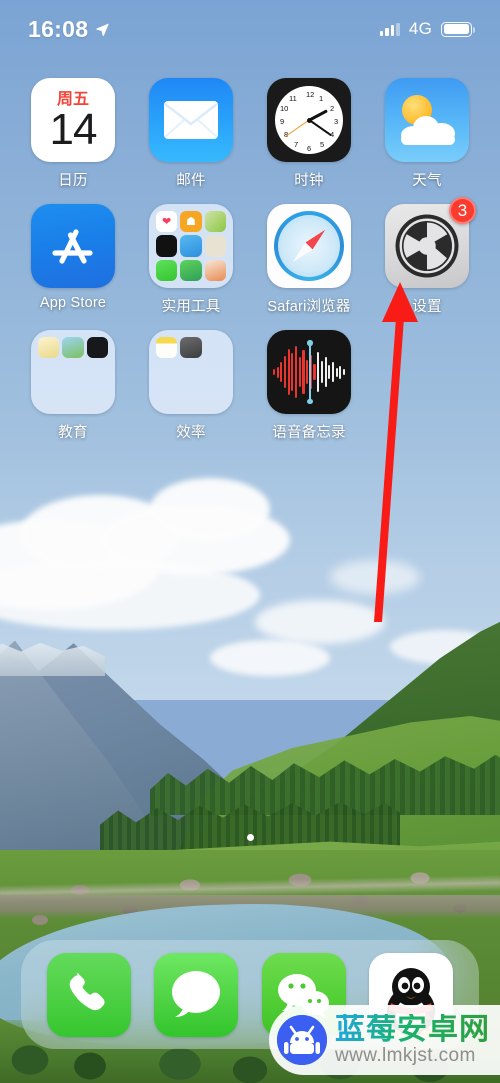 This screenshot has height=1083, width=500. I want to click on cloud-glyph, so click(428, 129).